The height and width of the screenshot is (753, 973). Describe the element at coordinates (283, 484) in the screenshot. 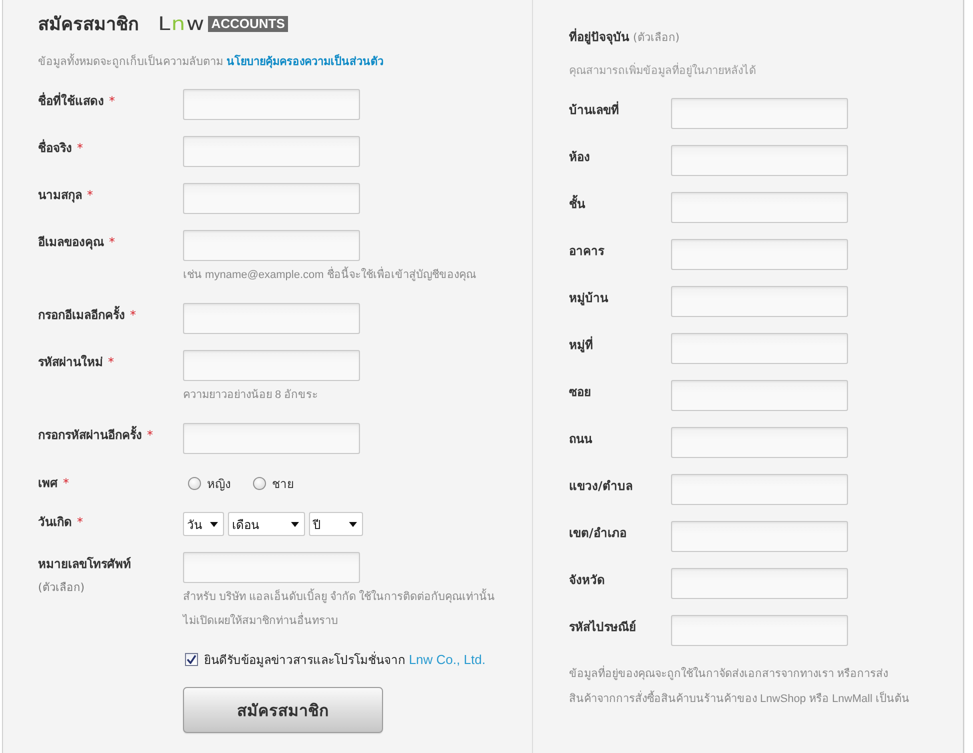

I see `radio-label: ชาย` at that location.